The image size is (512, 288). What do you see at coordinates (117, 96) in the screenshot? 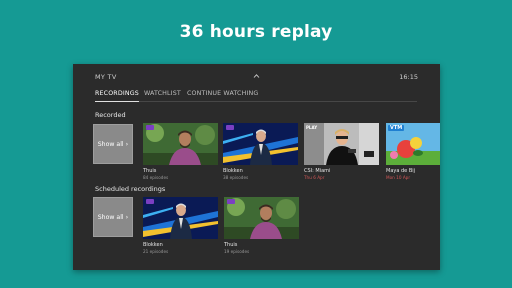
I see `tab-recordings: RECORDINGS` at bounding box center [117, 96].